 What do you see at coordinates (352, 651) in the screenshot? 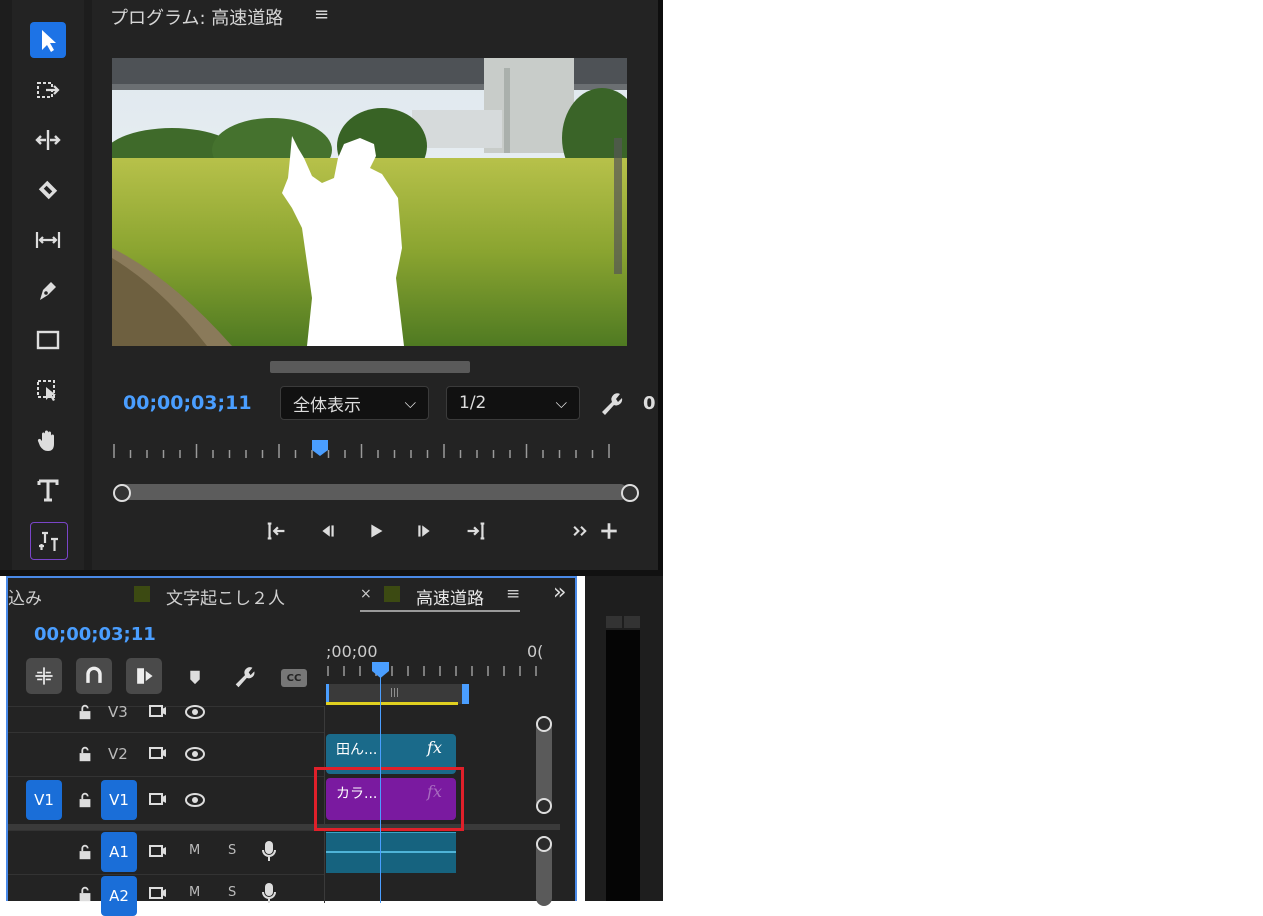
I see `ruler-start-time: ;00;00` at bounding box center [352, 651].